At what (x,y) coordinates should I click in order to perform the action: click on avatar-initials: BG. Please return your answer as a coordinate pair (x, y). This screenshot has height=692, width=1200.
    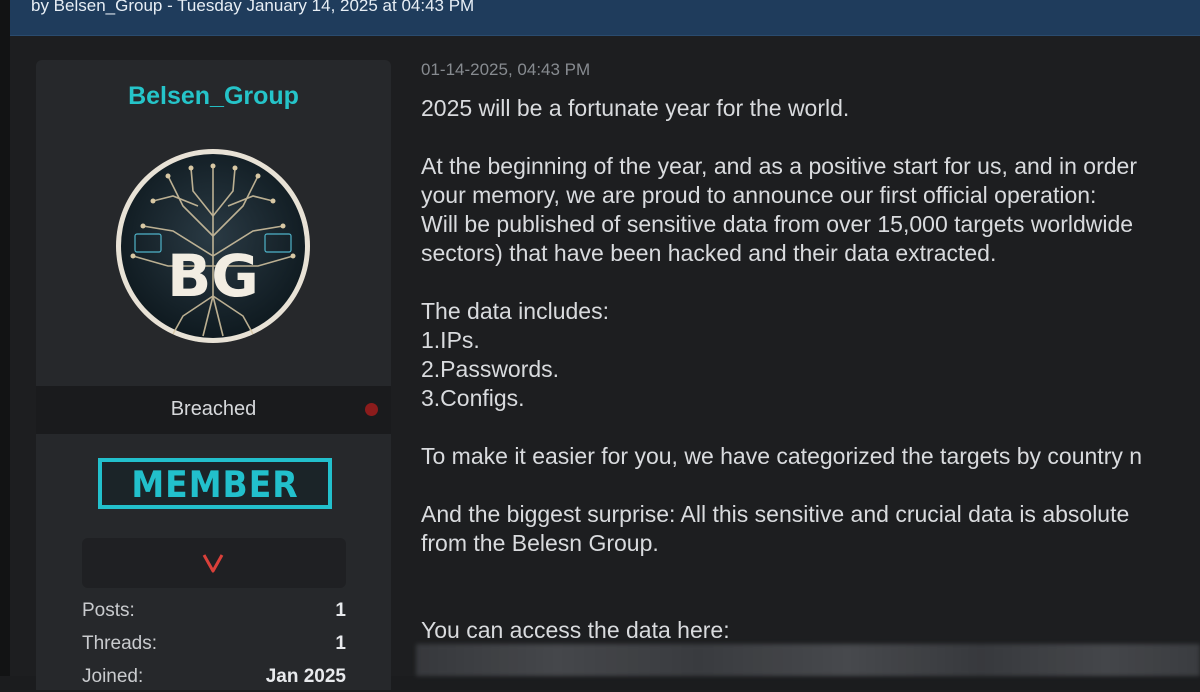
    Looking at the image, I should click on (213, 276).